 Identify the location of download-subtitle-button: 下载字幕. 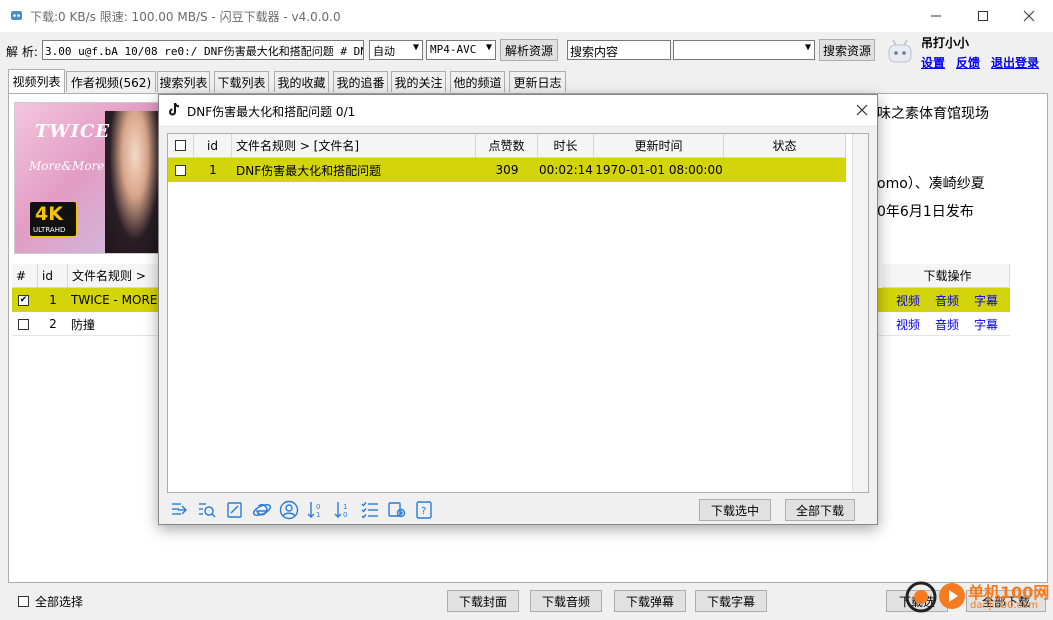
(731, 601).